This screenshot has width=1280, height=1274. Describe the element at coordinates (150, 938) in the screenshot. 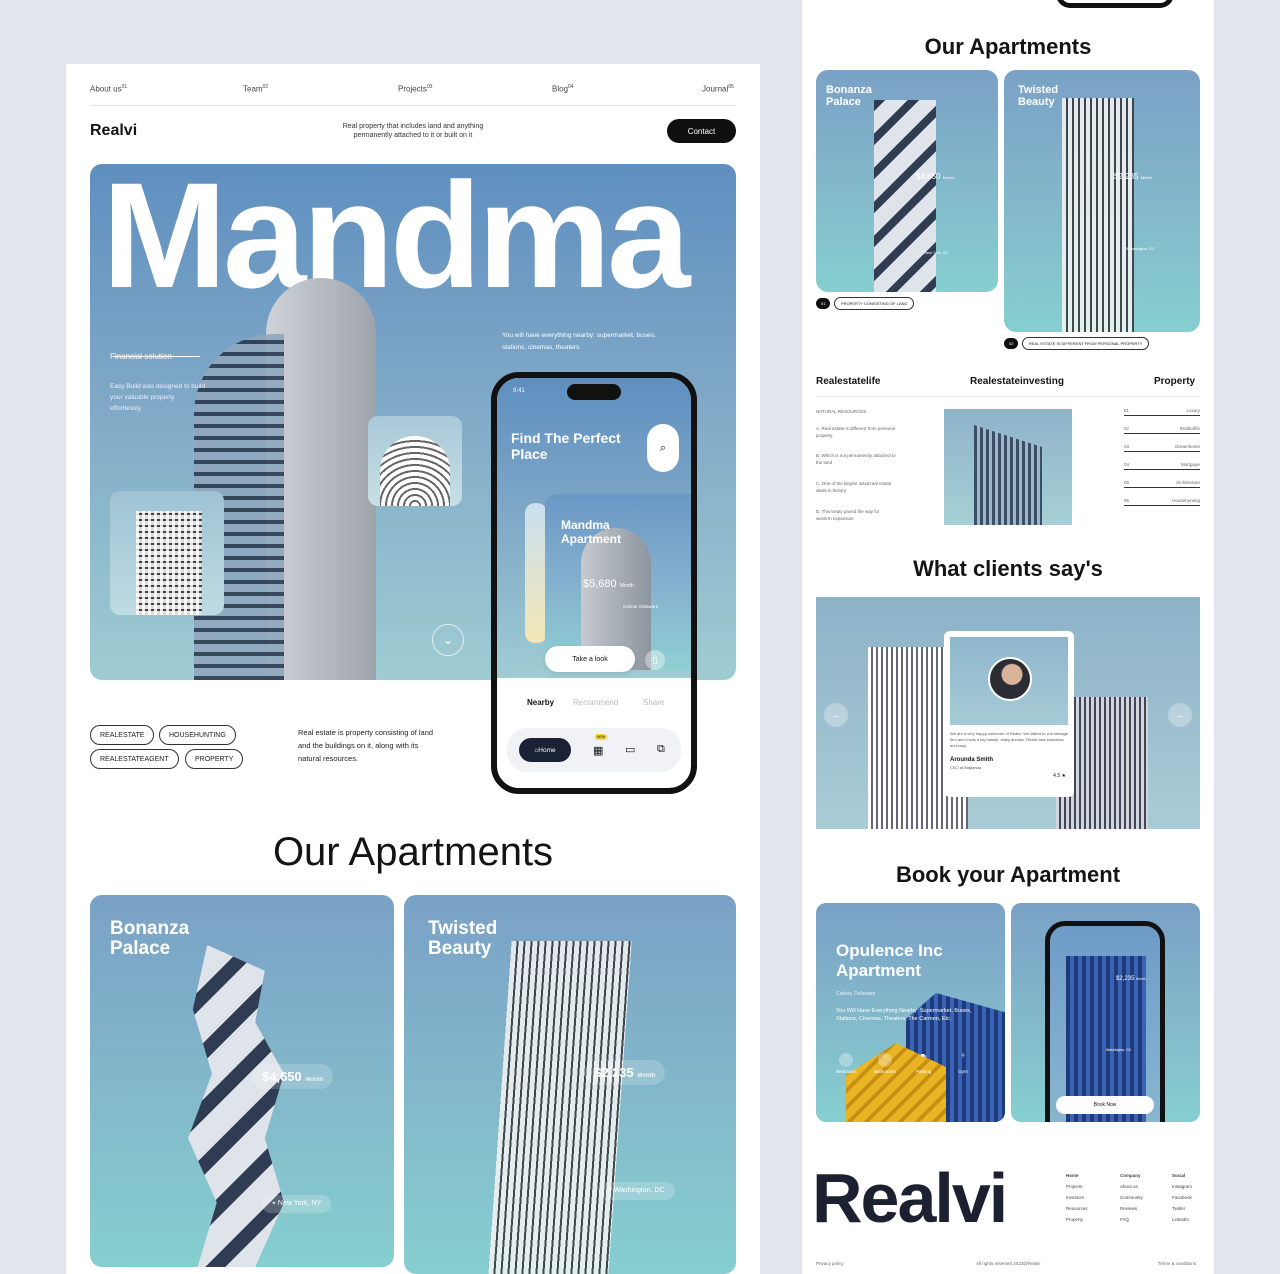

I see `apartment-title: Bonanza Palace` at that location.